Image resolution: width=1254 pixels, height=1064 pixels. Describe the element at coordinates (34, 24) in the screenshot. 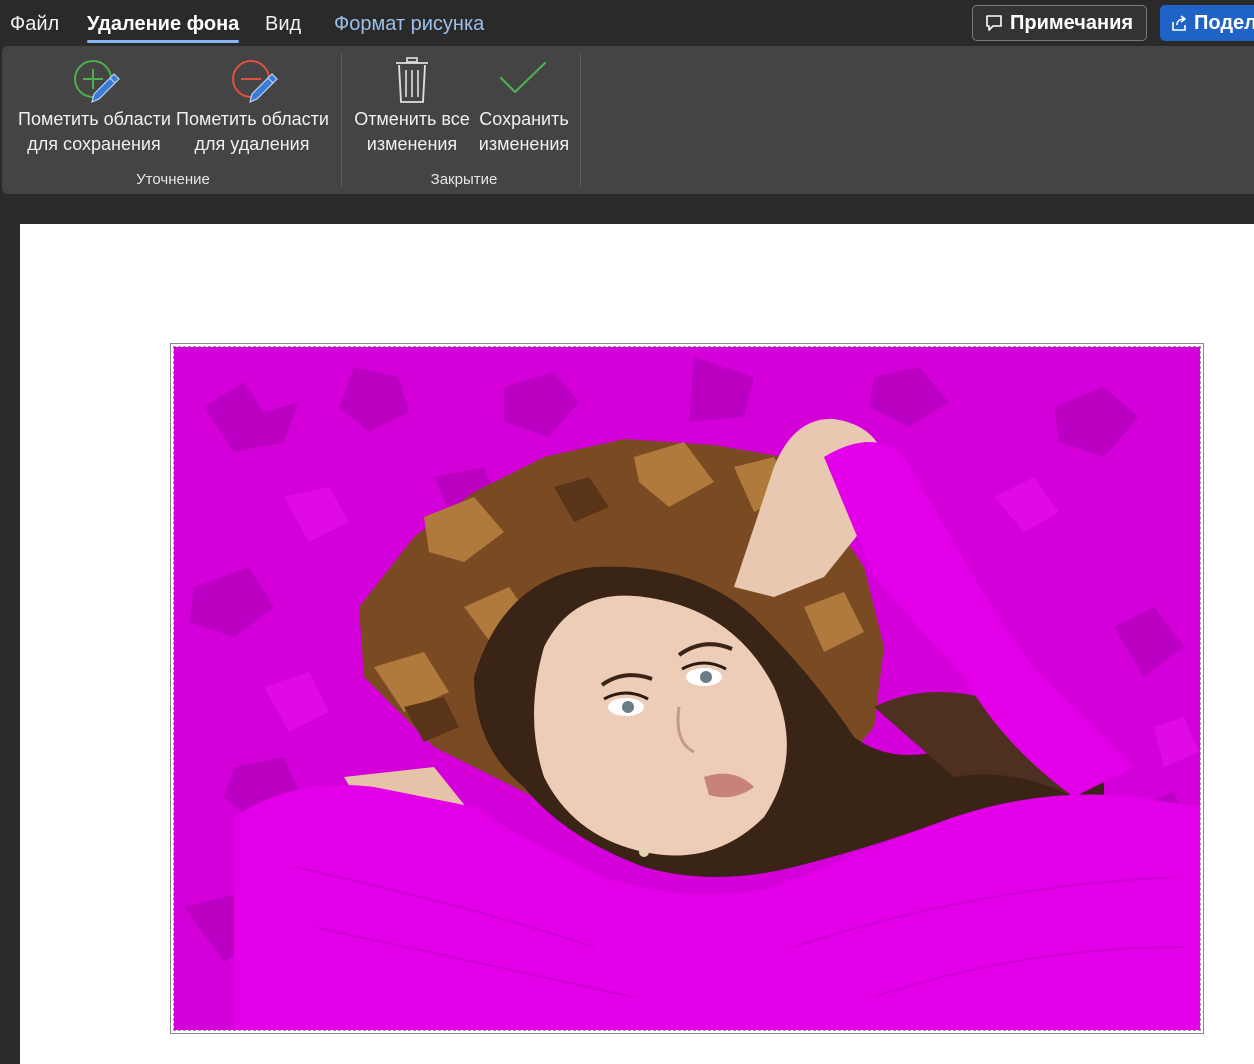

I see `tab-file: Файл` at that location.